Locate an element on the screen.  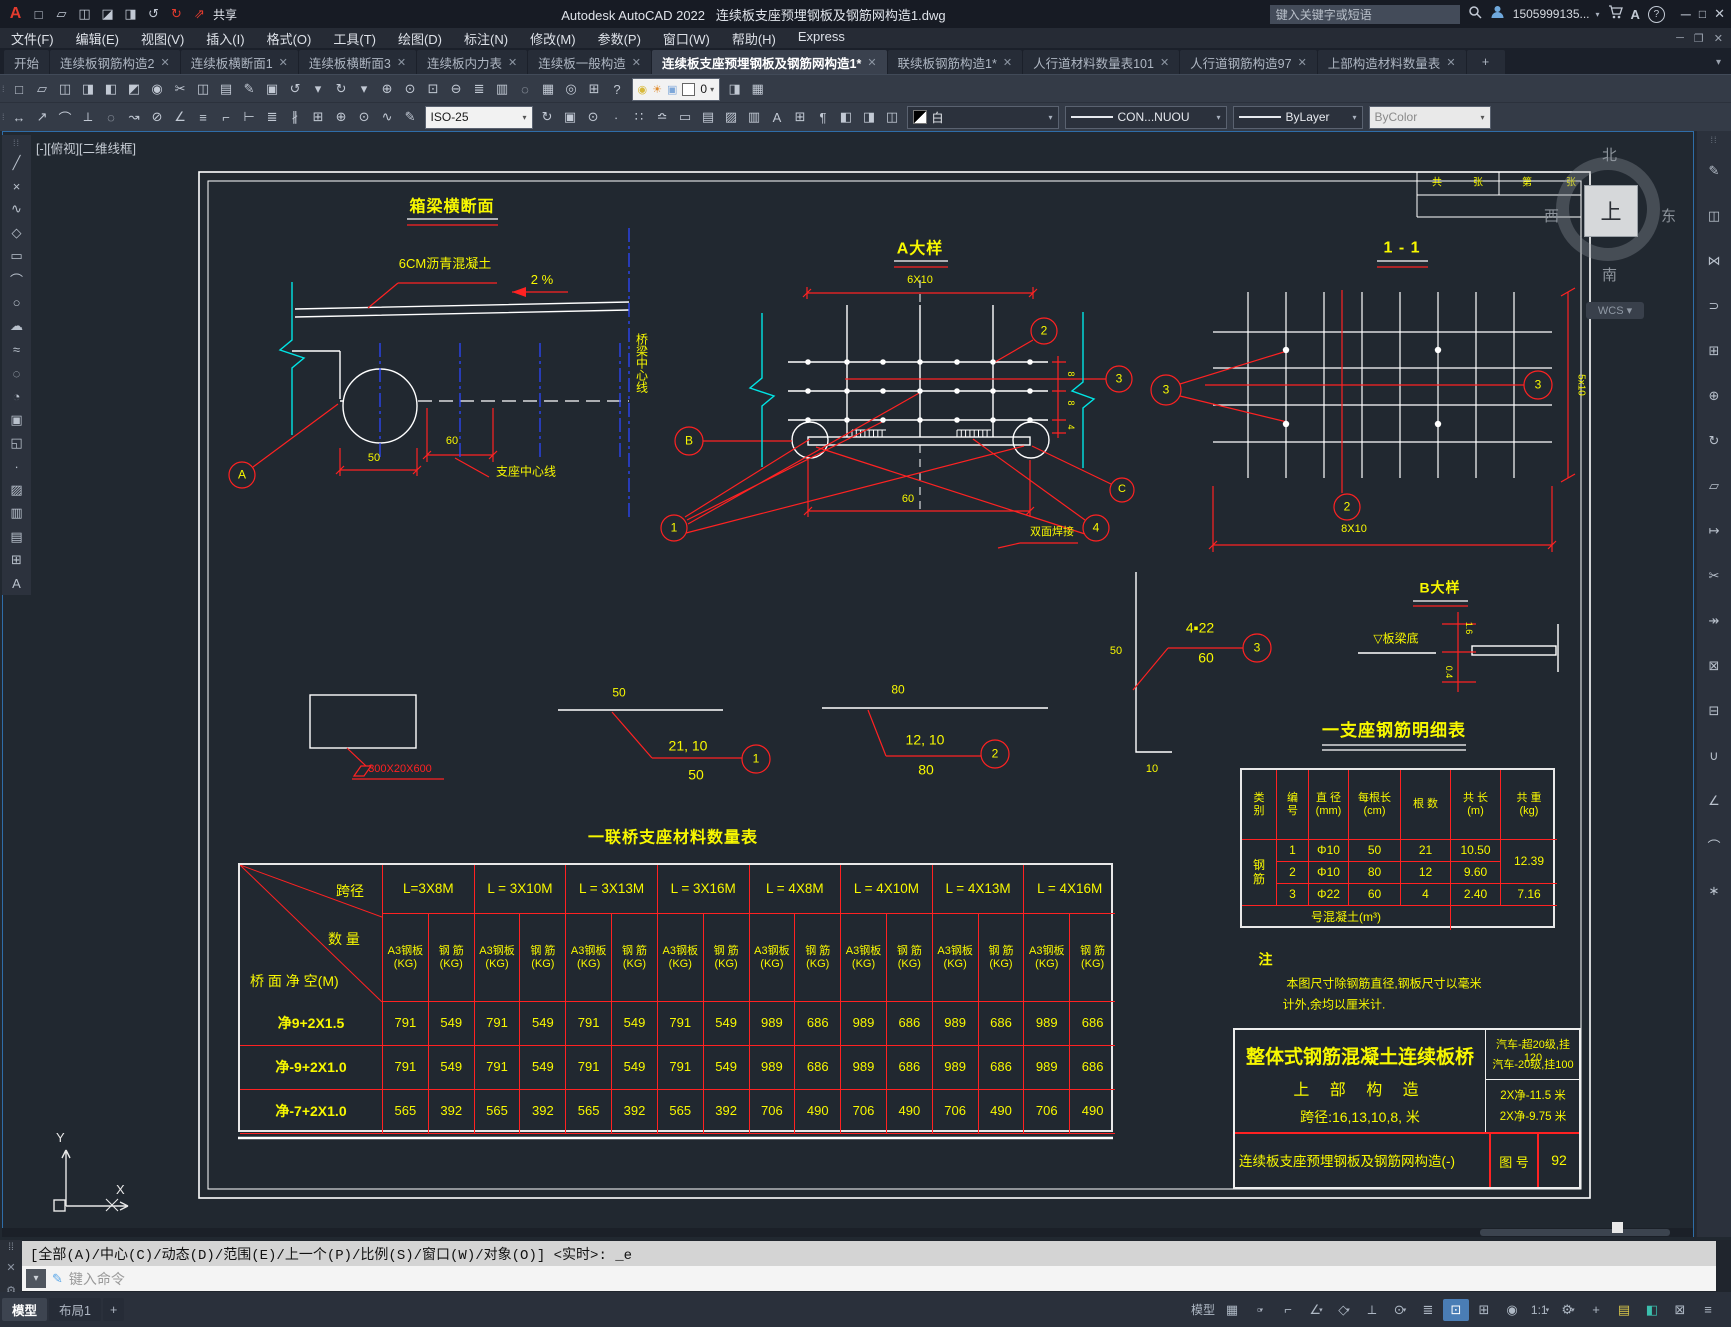
viewport-controls: [-][俯视][二维线框] is located at coordinates (86, 147).